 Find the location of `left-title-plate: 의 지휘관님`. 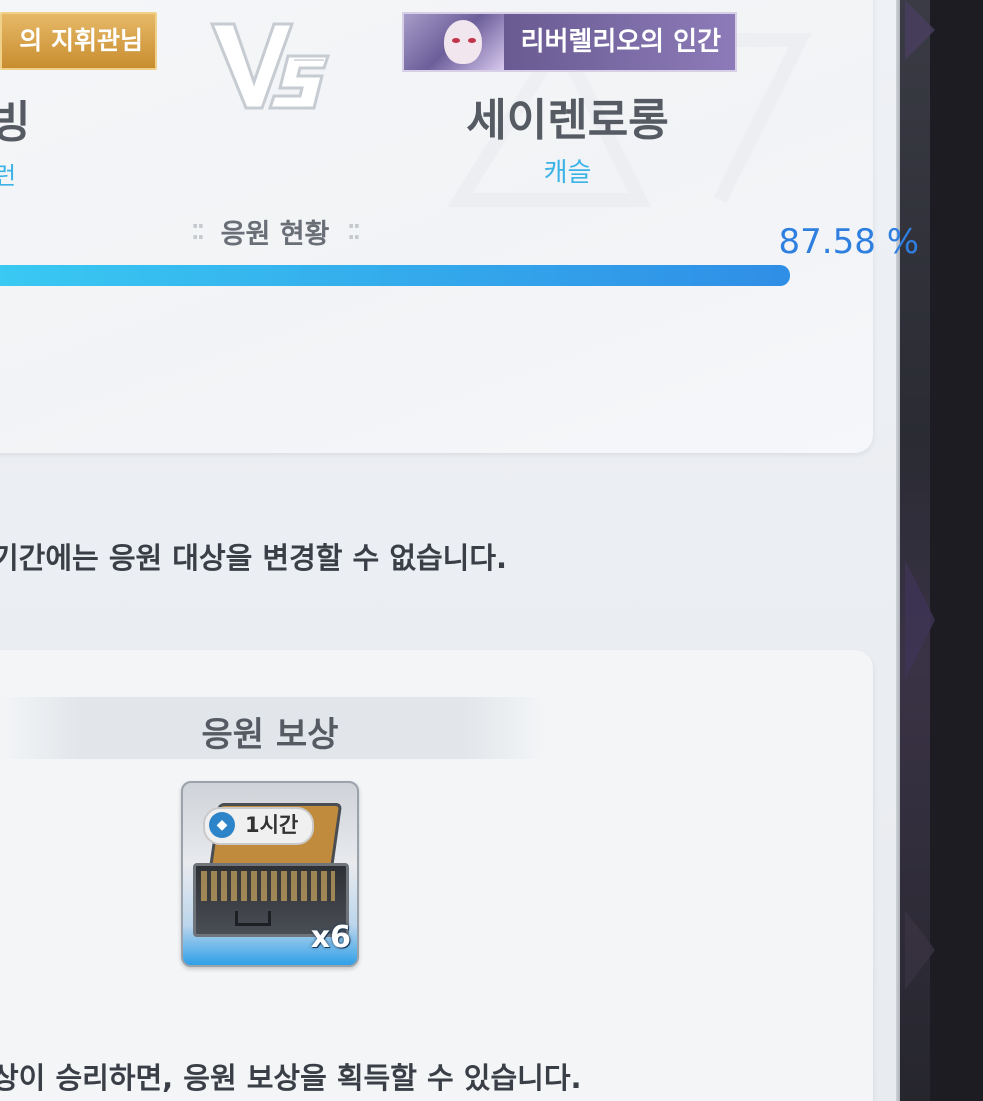

left-title-plate: 의 지휘관님 is located at coordinates (78, 41).